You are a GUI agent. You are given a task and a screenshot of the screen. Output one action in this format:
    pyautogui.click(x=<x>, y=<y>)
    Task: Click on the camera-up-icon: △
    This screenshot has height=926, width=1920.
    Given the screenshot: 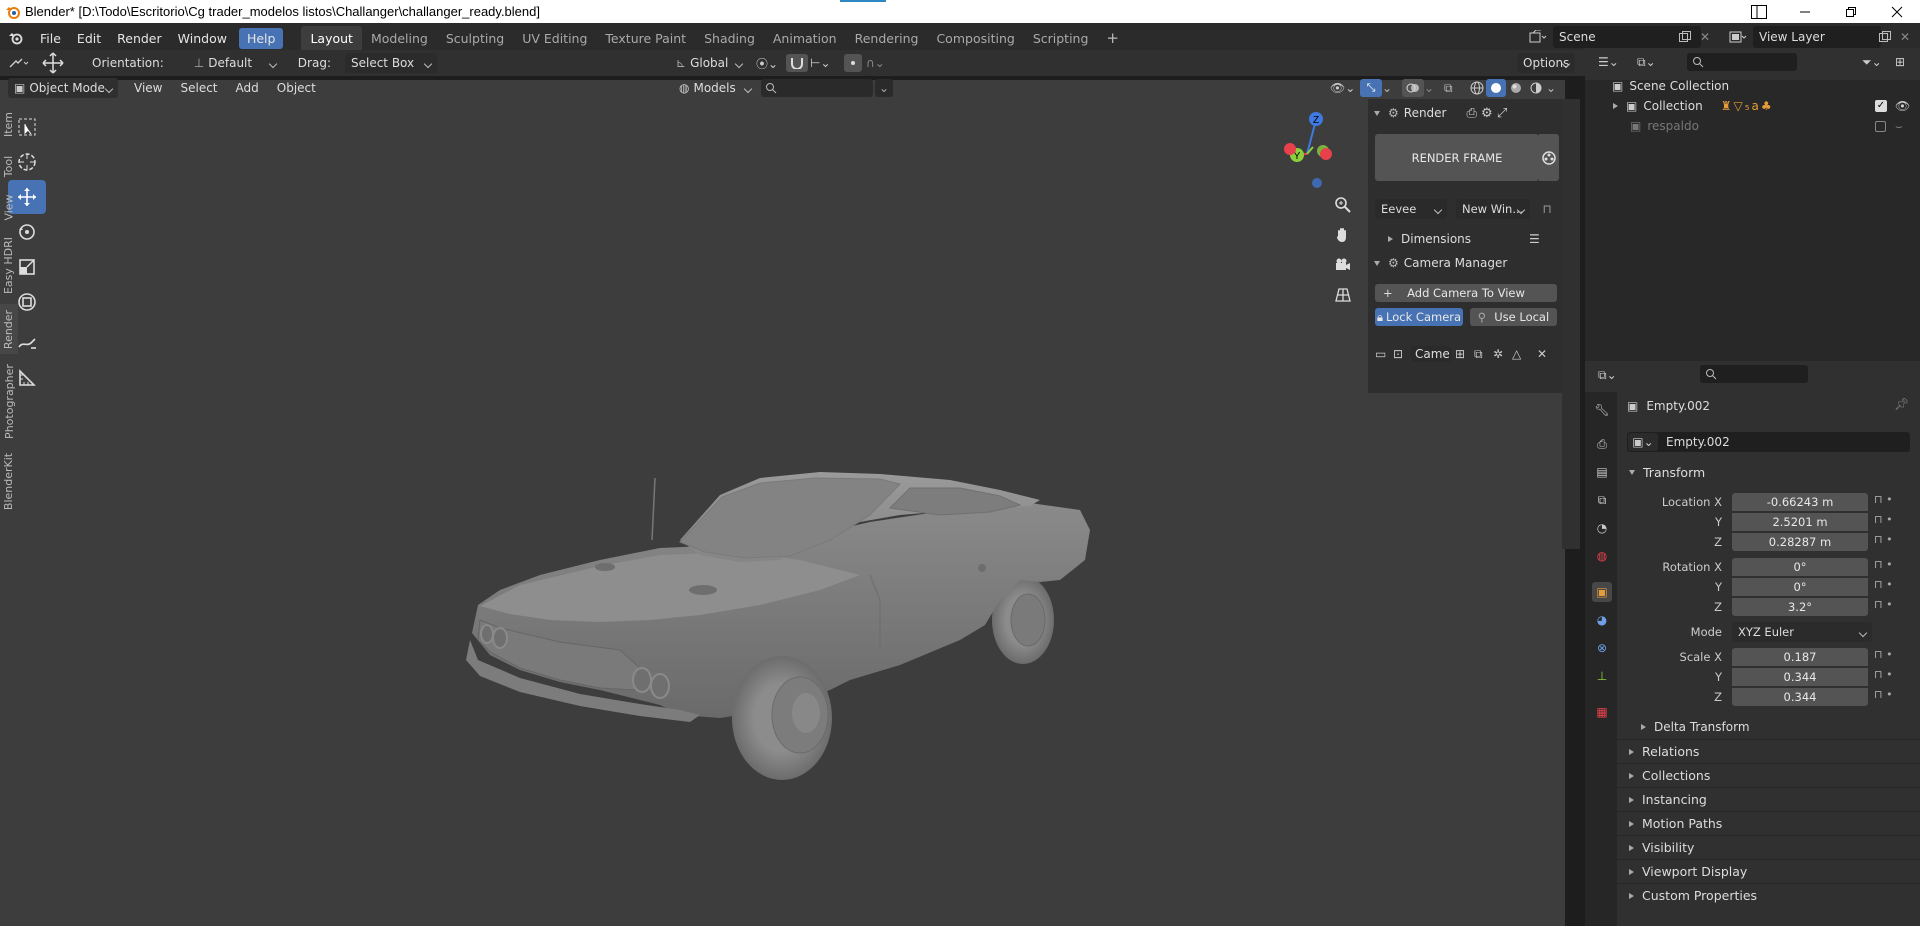 What is the action you would take?
    pyautogui.click(x=1521, y=354)
    